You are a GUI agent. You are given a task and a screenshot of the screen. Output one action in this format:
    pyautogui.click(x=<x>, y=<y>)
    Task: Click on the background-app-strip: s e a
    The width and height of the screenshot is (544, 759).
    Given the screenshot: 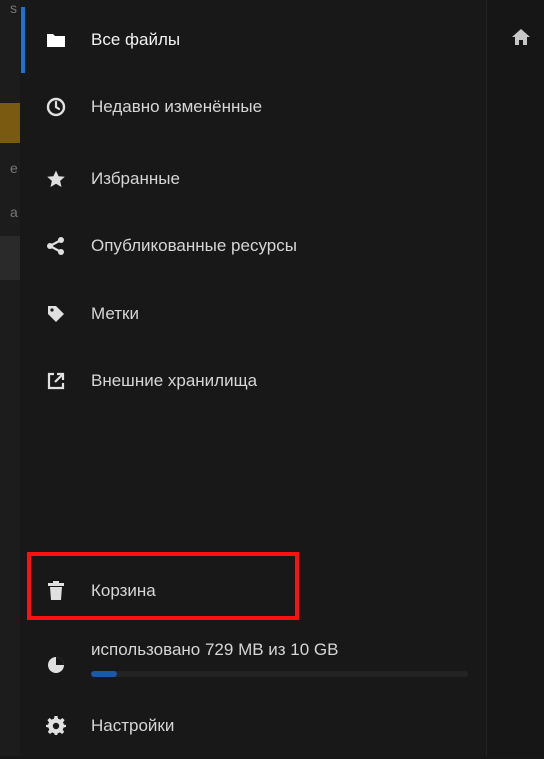 What is the action you would take?
    pyautogui.click(x=10, y=378)
    